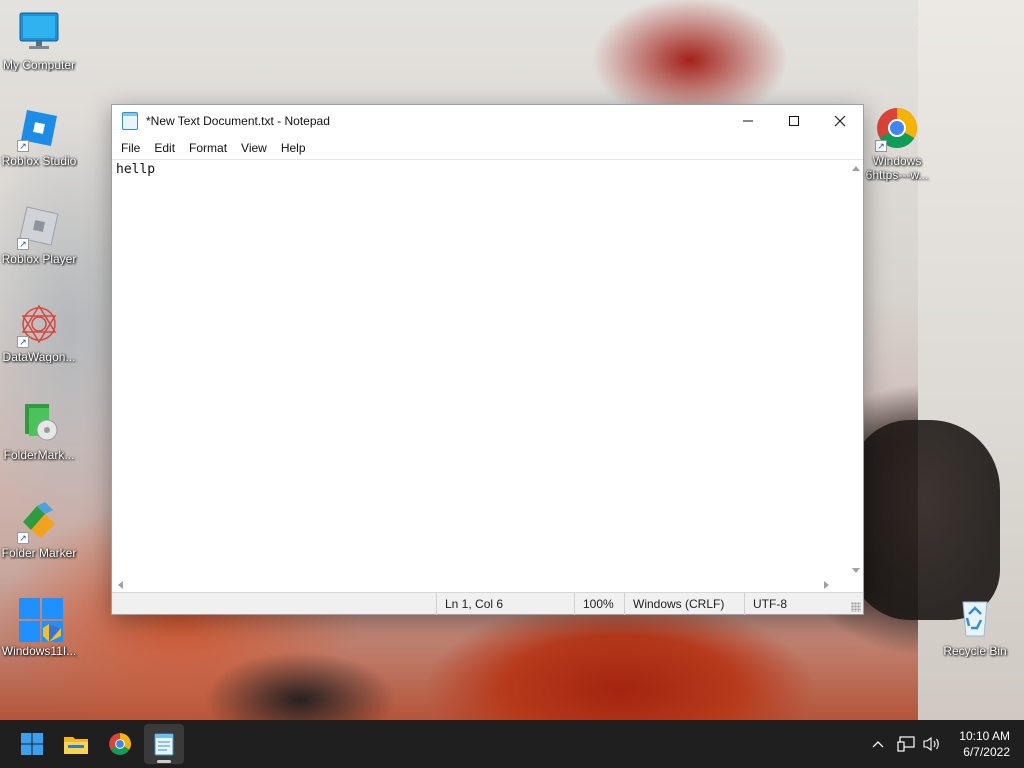 This screenshot has height=768, width=1024. I want to click on taskbar-notepad, so click(164, 744).